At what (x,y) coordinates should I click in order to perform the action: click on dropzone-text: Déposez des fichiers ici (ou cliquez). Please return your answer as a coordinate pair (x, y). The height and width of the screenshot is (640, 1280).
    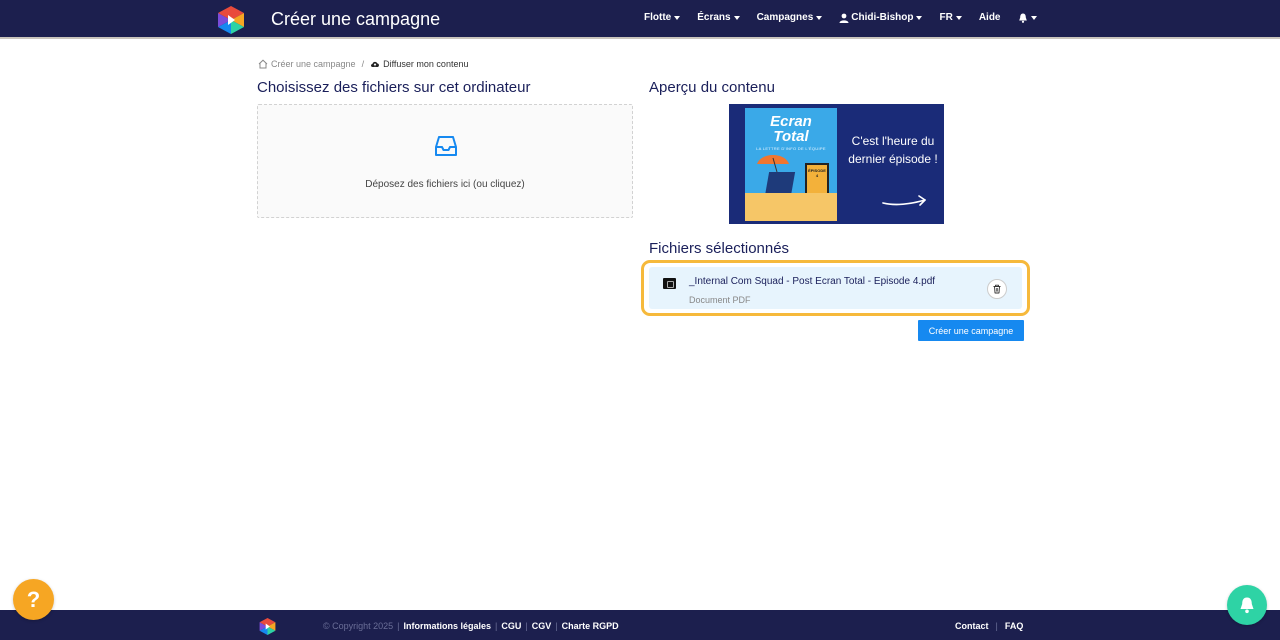
    Looking at the image, I should click on (445, 184).